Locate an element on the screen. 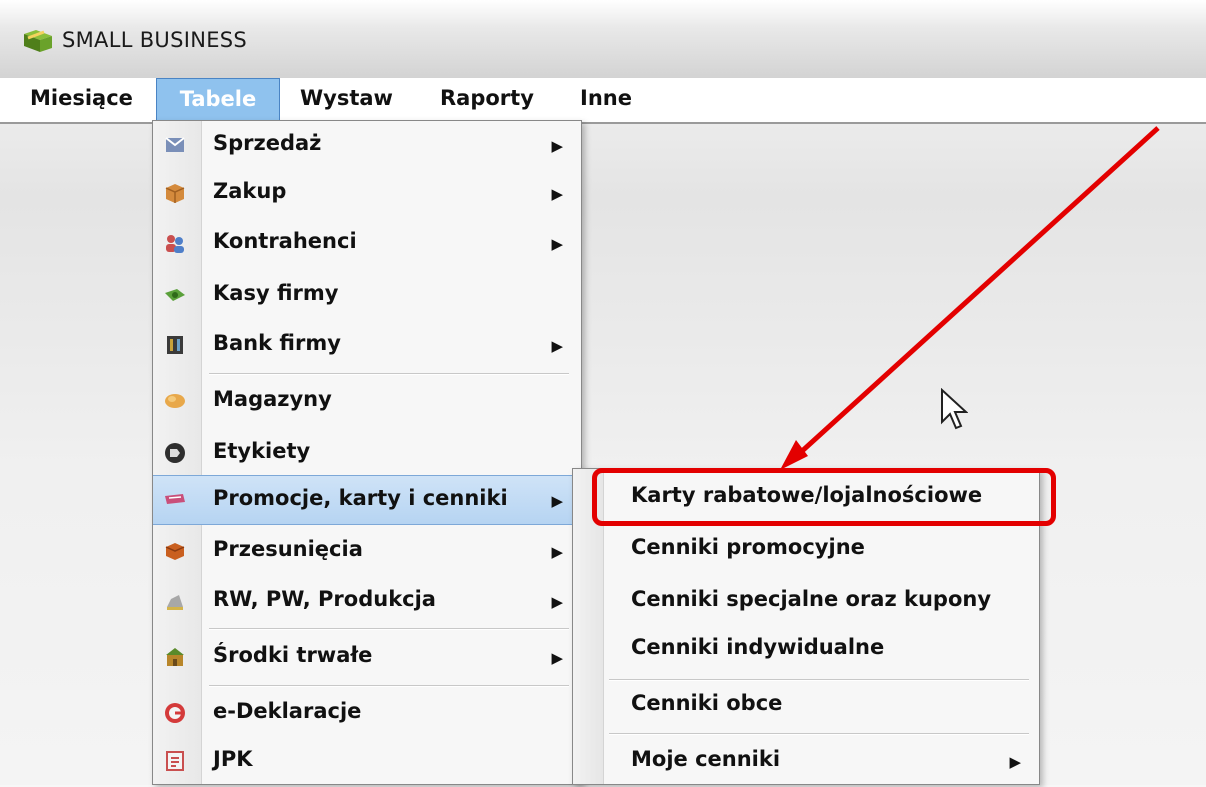 Image resolution: width=1206 pixels, height=787 pixels. menu-item-rw-pw-produkcja: RW, PW, Produkcja ▶ is located at coordinates (367, 602).